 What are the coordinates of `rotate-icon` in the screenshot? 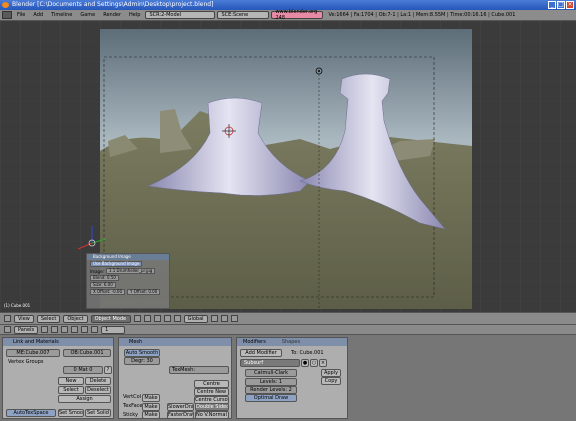 It's located at (177, 318).